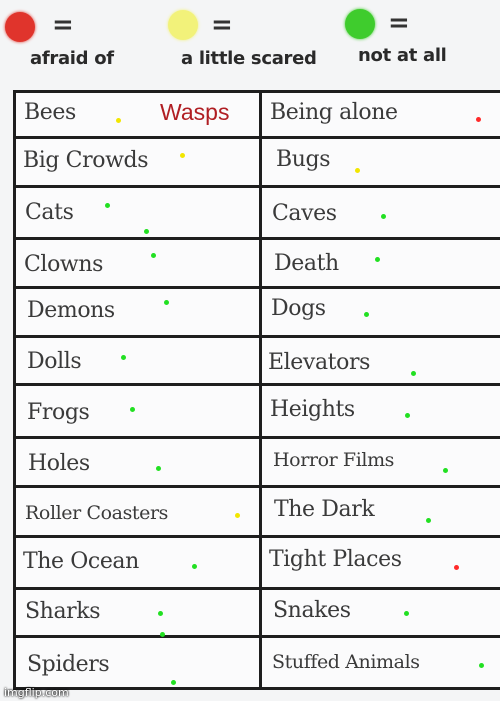  I want to click on legend-label-not-at-all: not at all, so click(402, 55).